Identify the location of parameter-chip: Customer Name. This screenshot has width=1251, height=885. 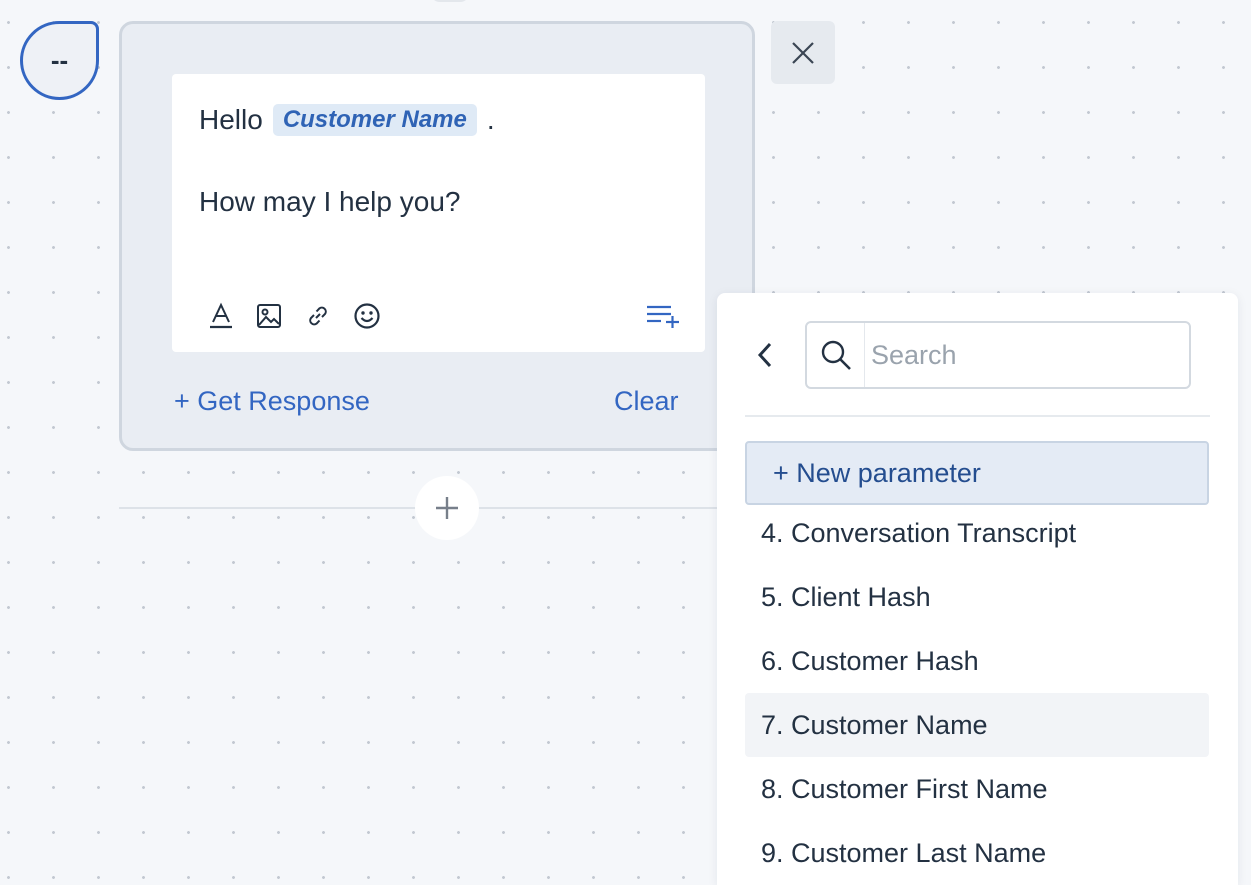
(374, 120).